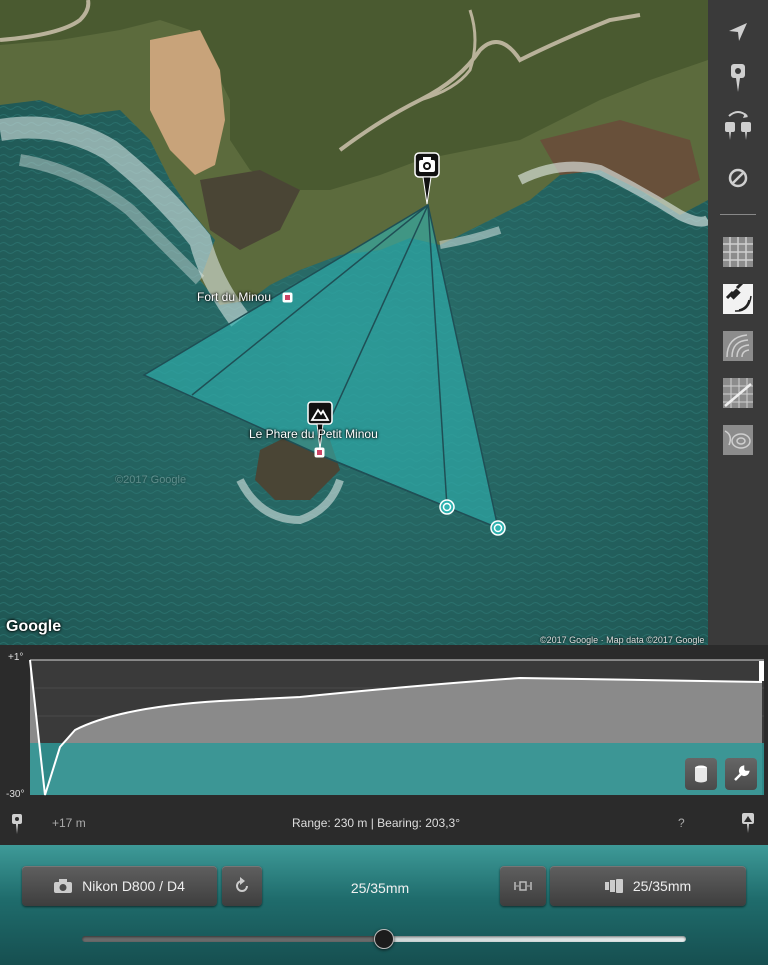  I want to click on grid-layer-icon, so click(738, 252).